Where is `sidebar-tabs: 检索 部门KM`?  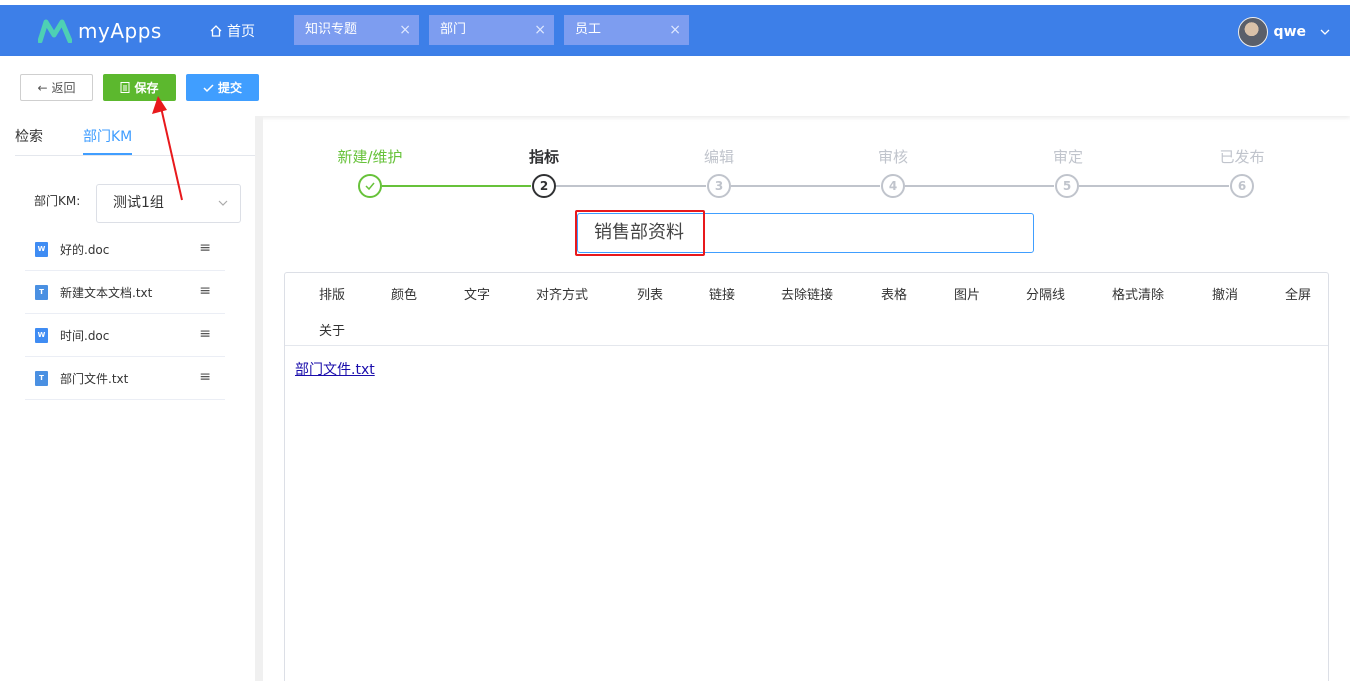
sidebar-tabs: 检索 部门KM is located at coordinates (135, 141).